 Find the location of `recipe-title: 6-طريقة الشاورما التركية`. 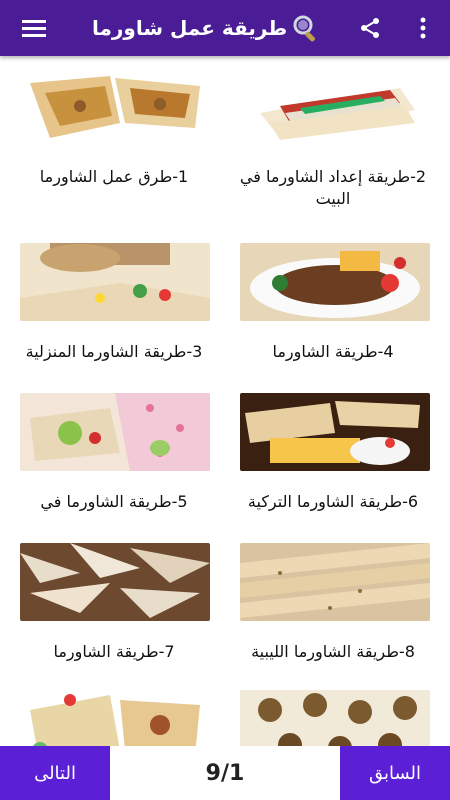

recipe-title: 6-طريقة الشاورما التركية is located at coordinates (333, 501).